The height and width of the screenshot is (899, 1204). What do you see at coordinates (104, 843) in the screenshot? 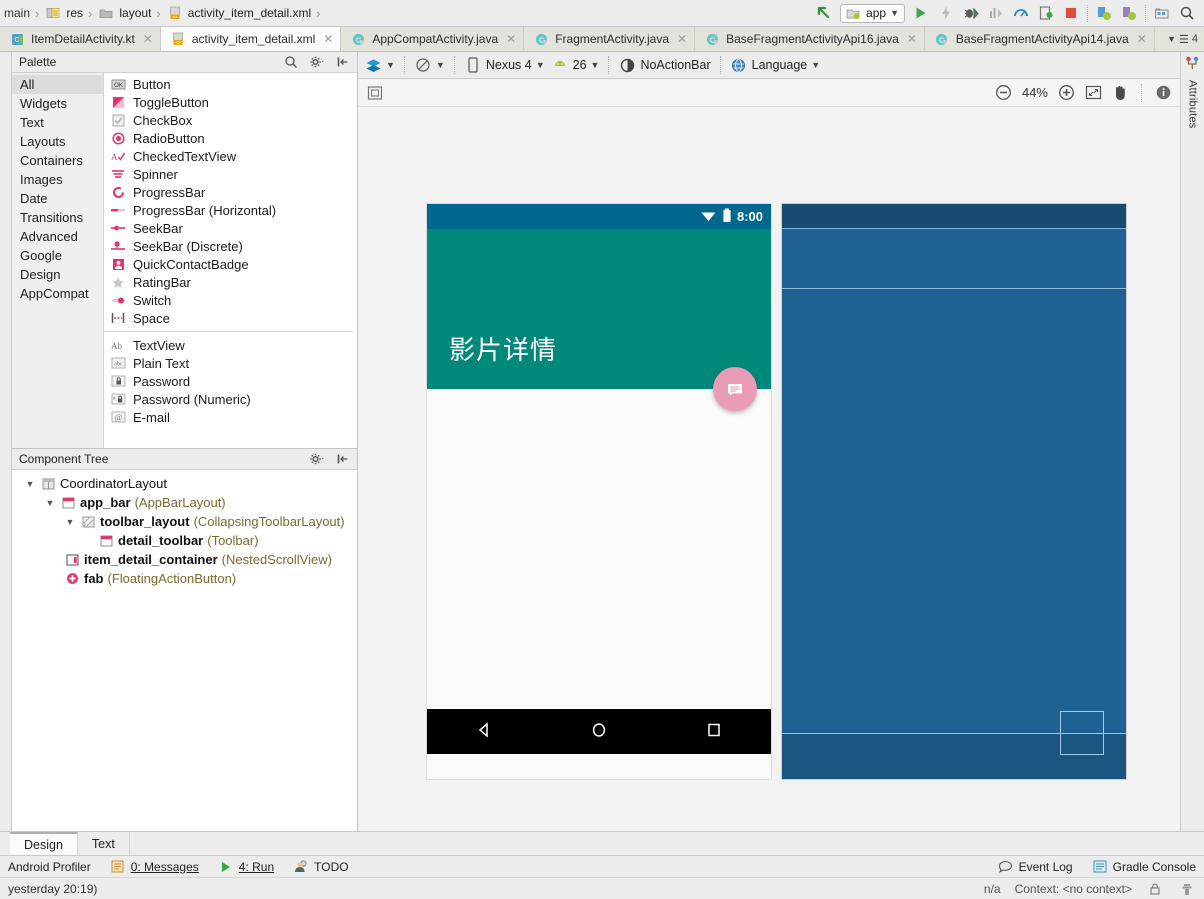
I see `tab-text: Text` at bounding box center [104, 843].